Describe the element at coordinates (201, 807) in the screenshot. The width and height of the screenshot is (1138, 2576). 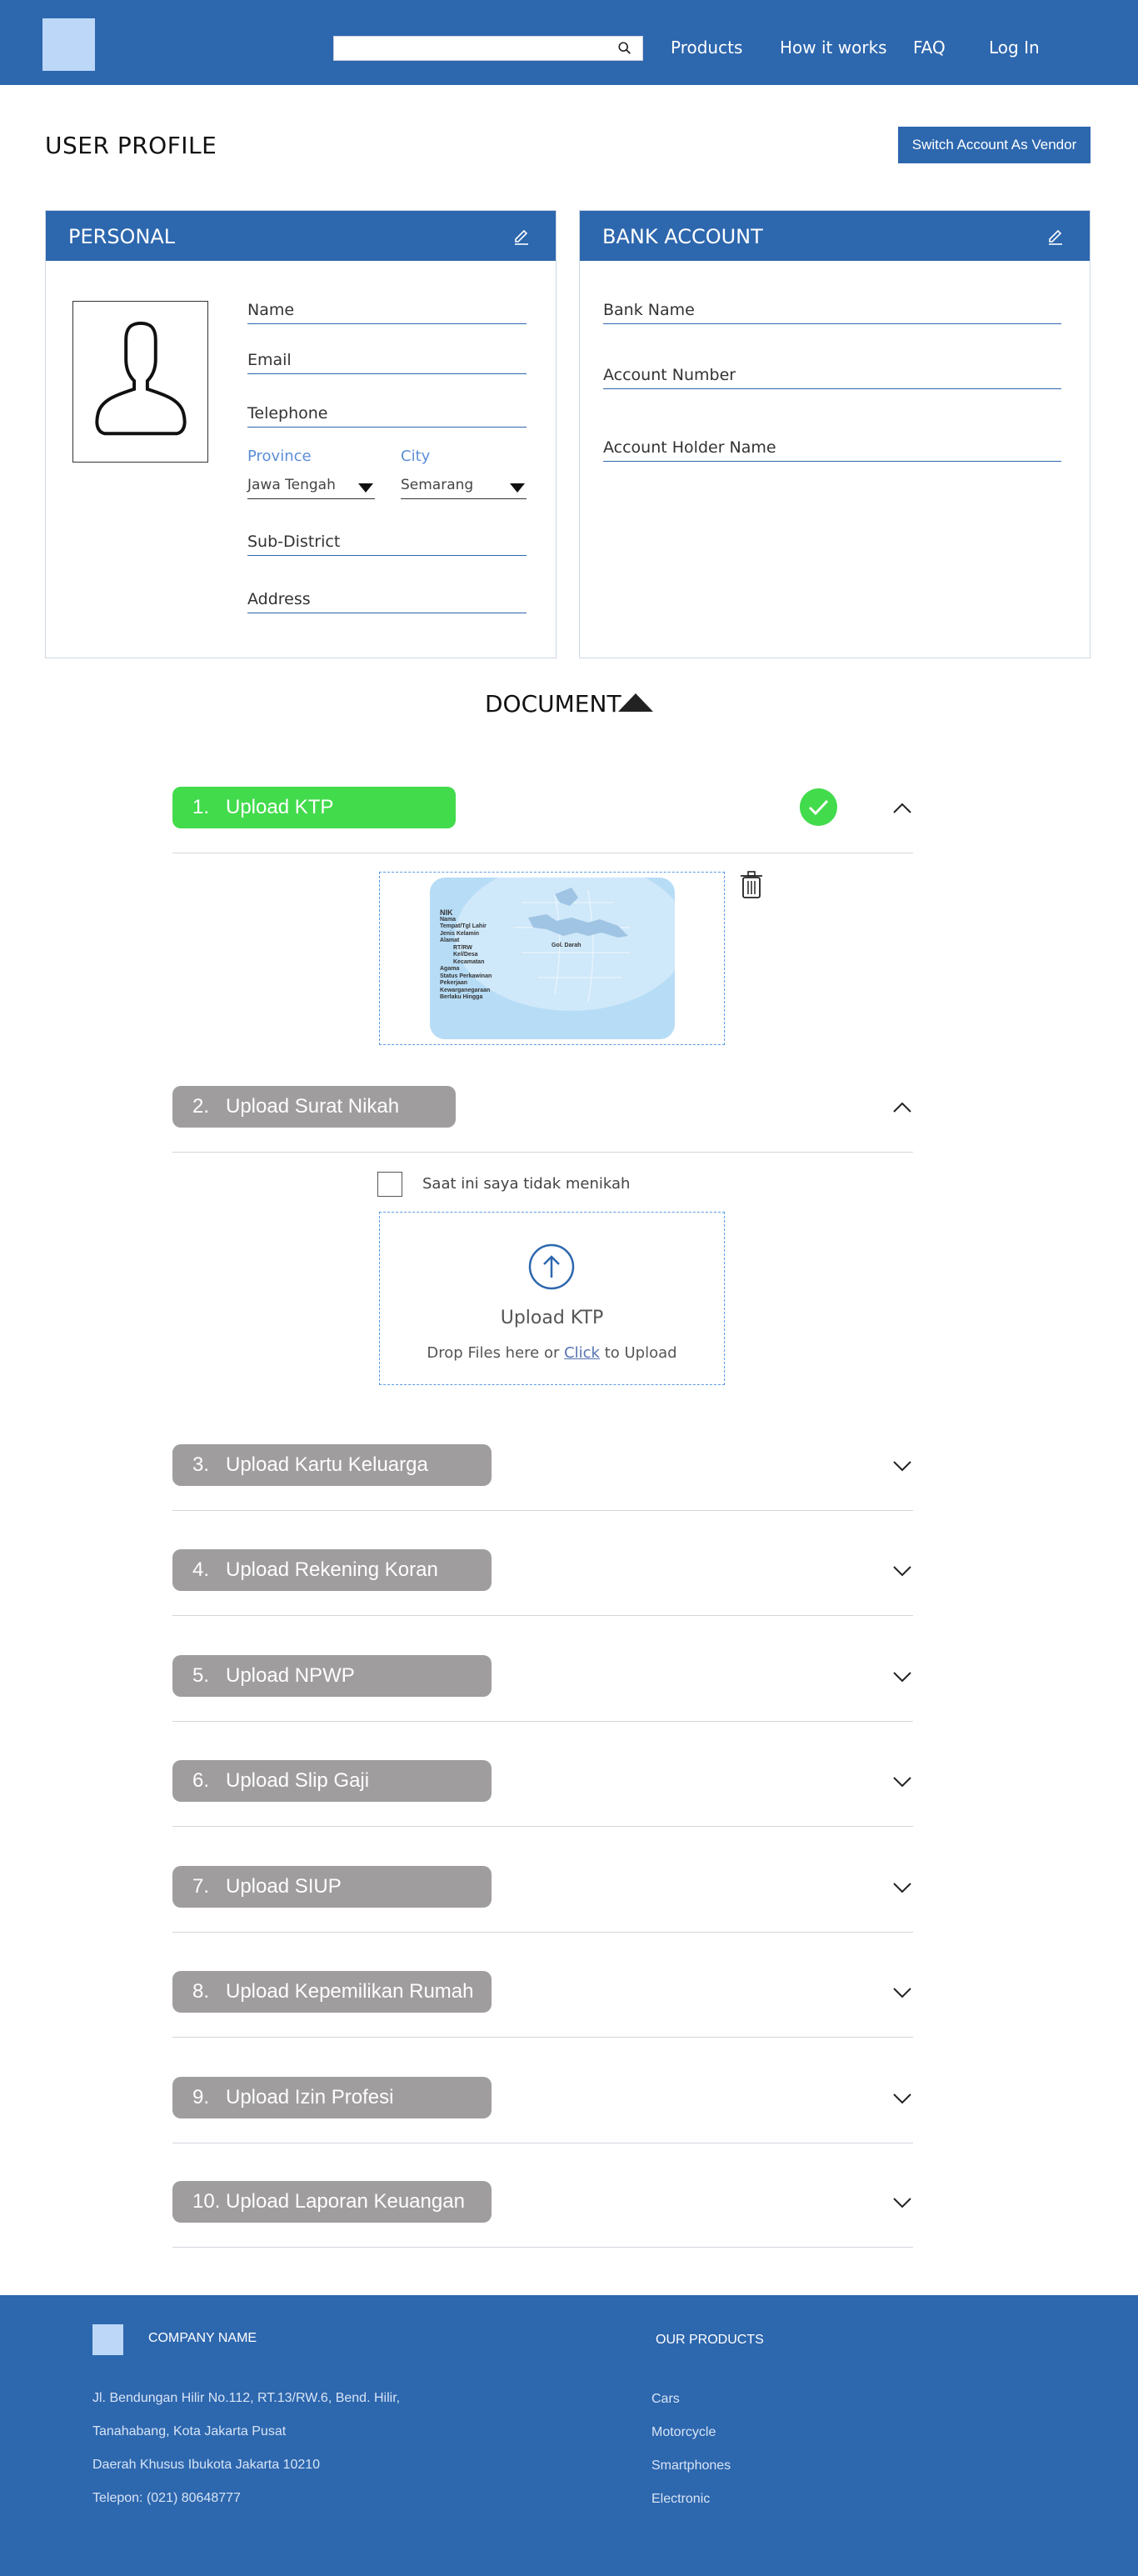
I see `document-number: 1.` at that location.